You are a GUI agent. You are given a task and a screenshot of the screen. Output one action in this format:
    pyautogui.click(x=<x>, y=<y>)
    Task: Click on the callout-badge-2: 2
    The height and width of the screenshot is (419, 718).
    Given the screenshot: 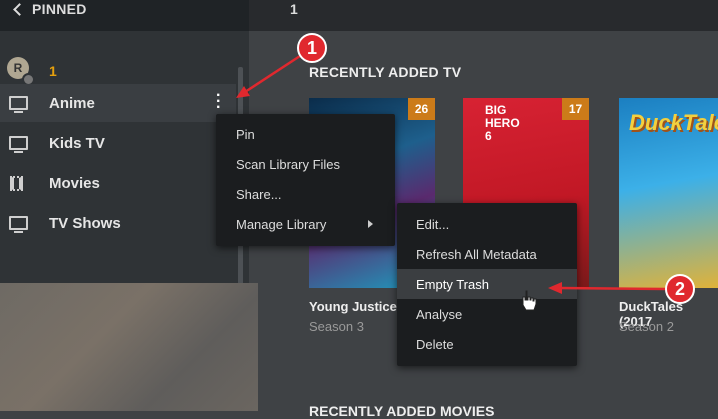 What is the action you would take?
    pyautogui.click(x=680, y=289)
    